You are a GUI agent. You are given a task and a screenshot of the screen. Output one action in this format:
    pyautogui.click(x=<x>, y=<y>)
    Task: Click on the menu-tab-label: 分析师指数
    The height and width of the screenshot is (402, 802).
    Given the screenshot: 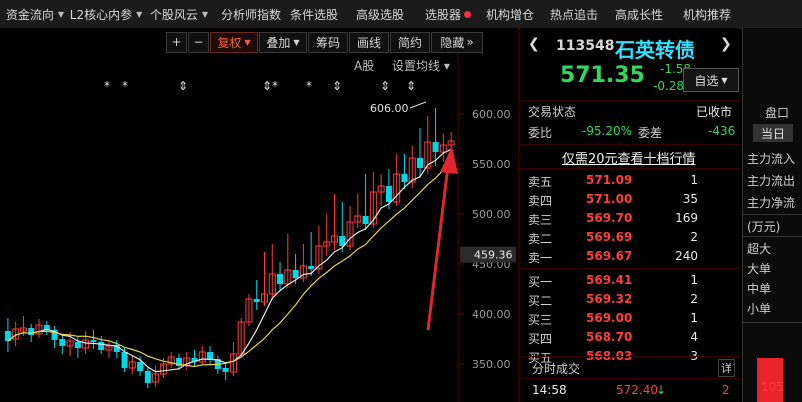 What is the action you would take?
    pyautogui.click(x=250, y=14)
    